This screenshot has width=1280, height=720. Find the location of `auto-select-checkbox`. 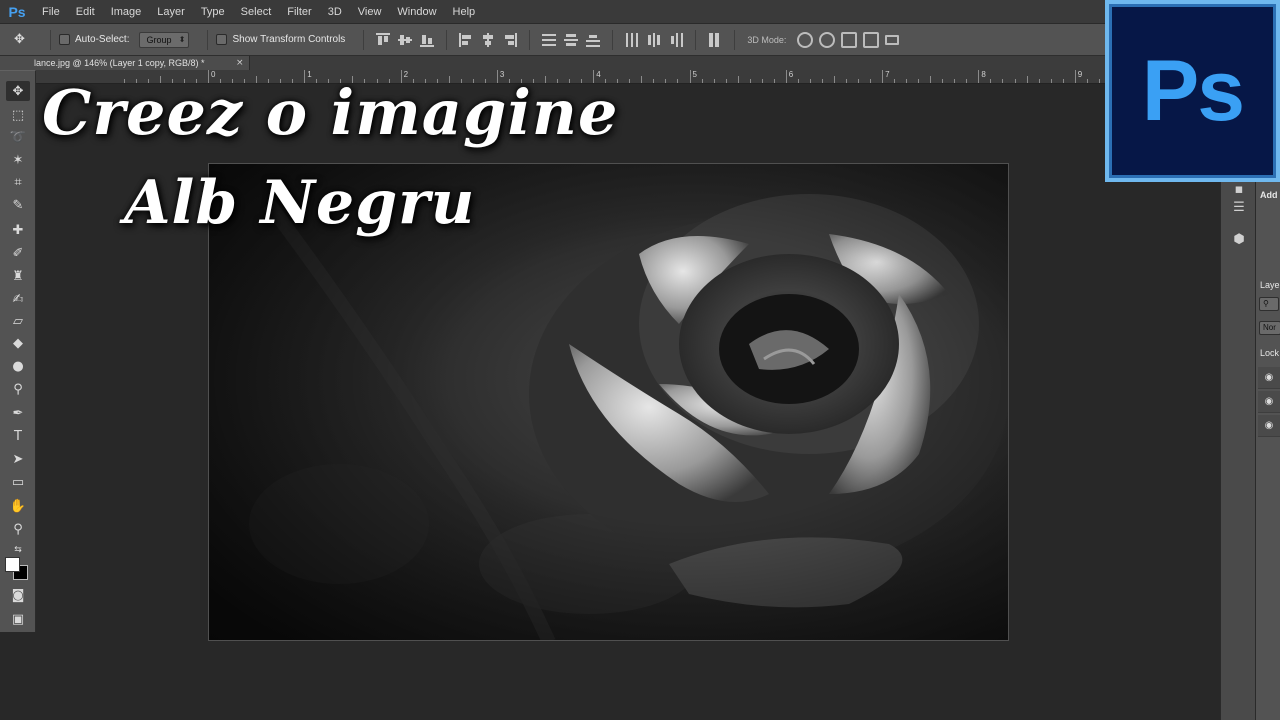

auto-select-checkbox is located at coordinates (64, 39).